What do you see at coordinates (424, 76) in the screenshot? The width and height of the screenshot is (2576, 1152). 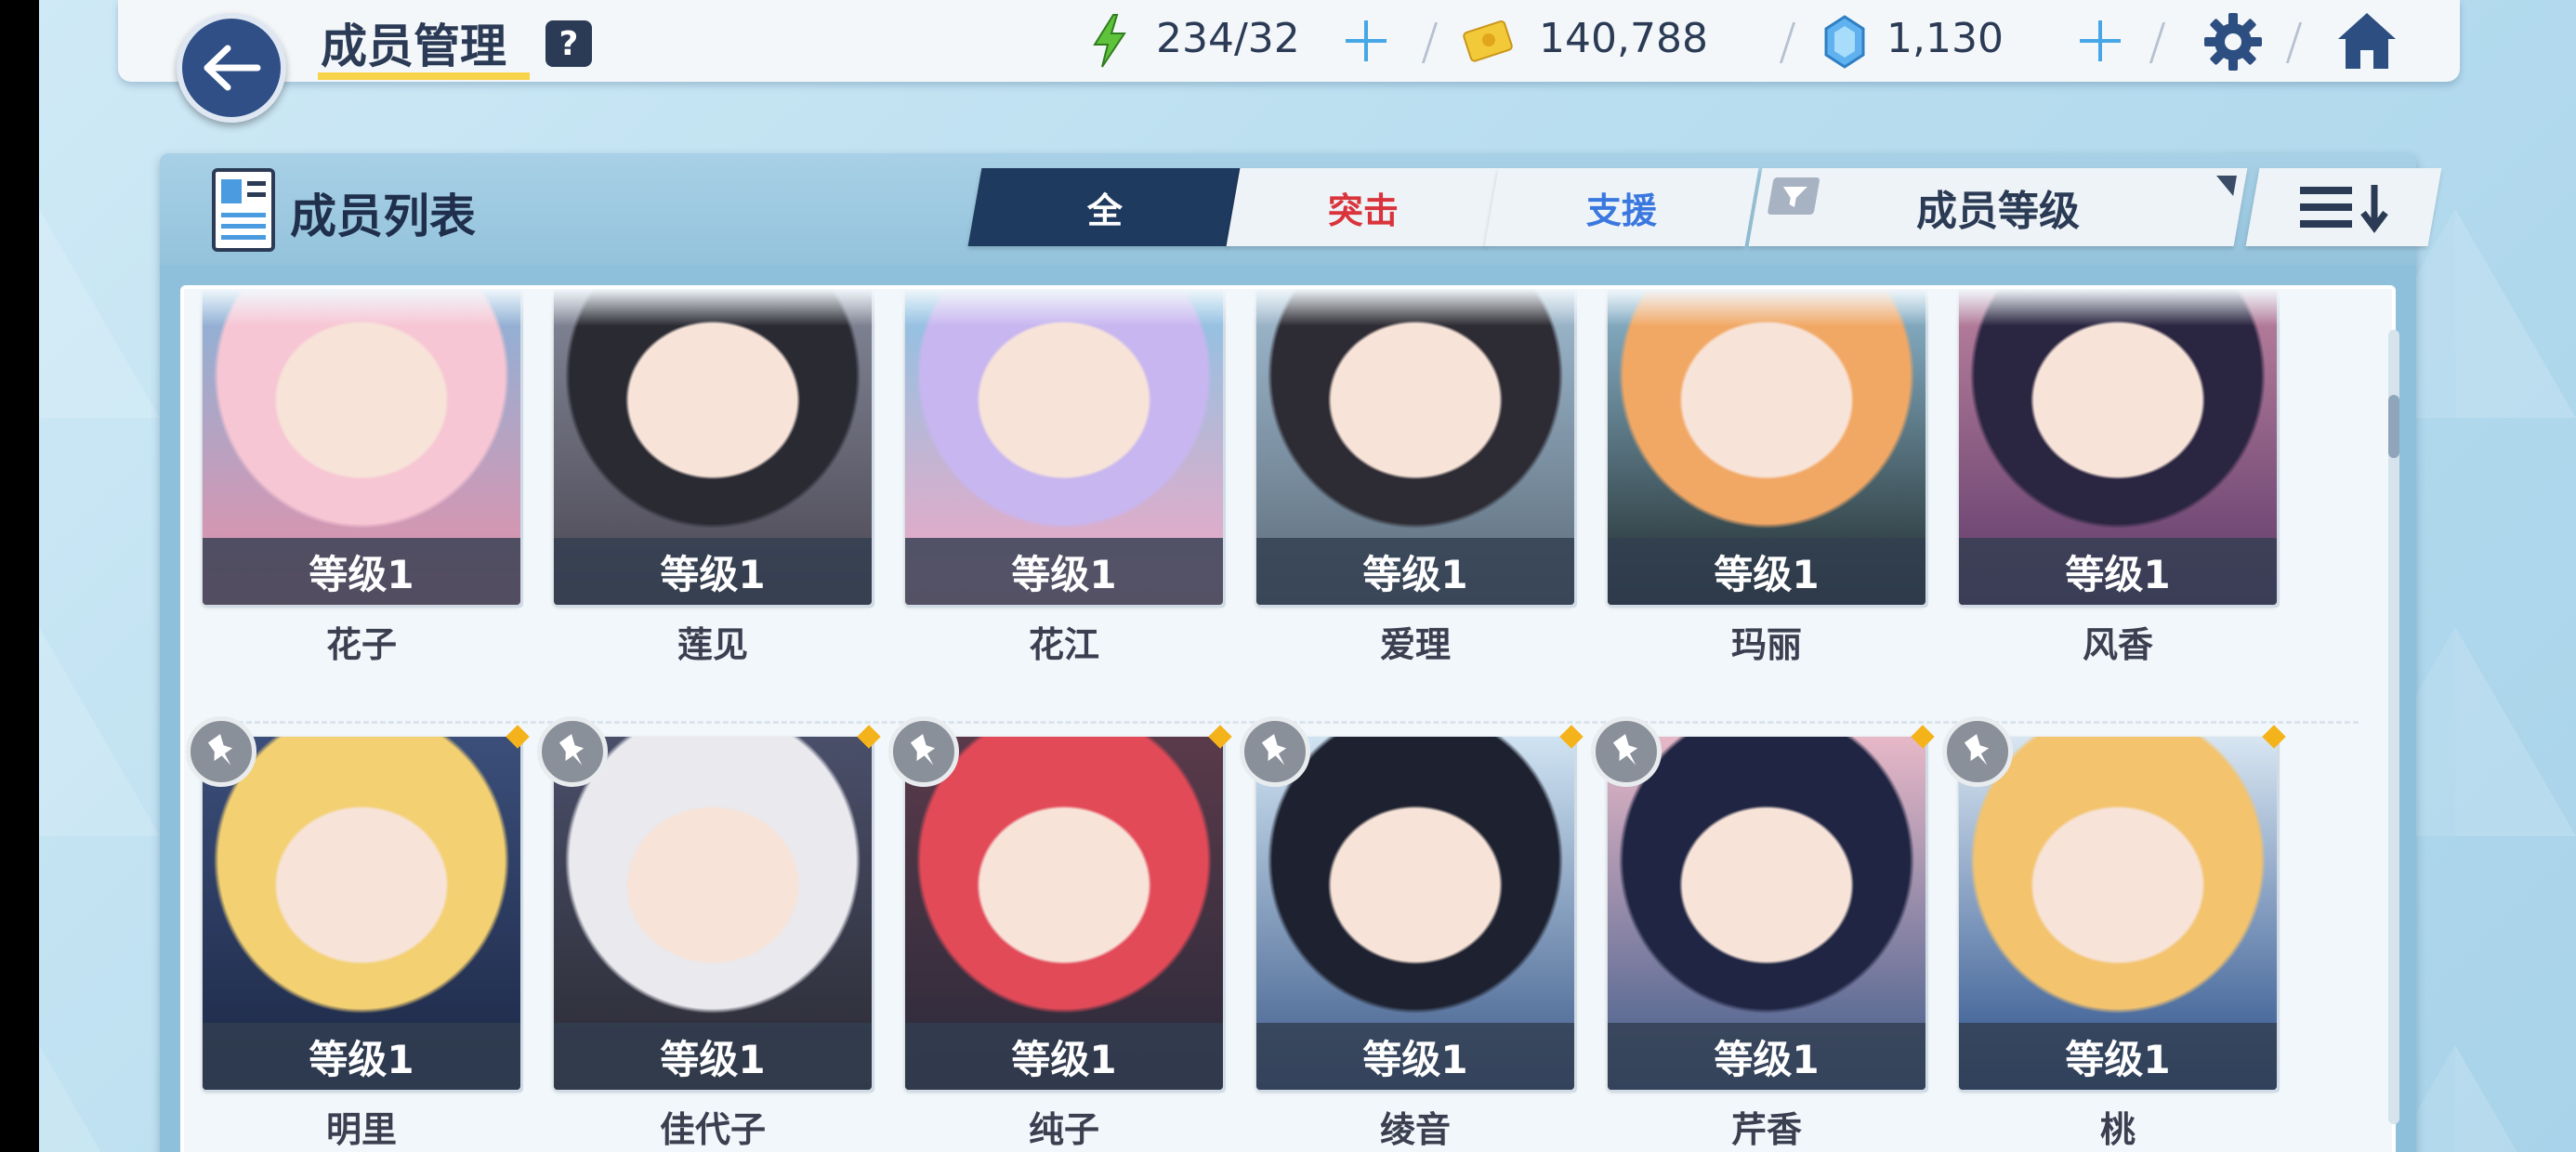 I see `title-underline` at bounding box center [424, 76].